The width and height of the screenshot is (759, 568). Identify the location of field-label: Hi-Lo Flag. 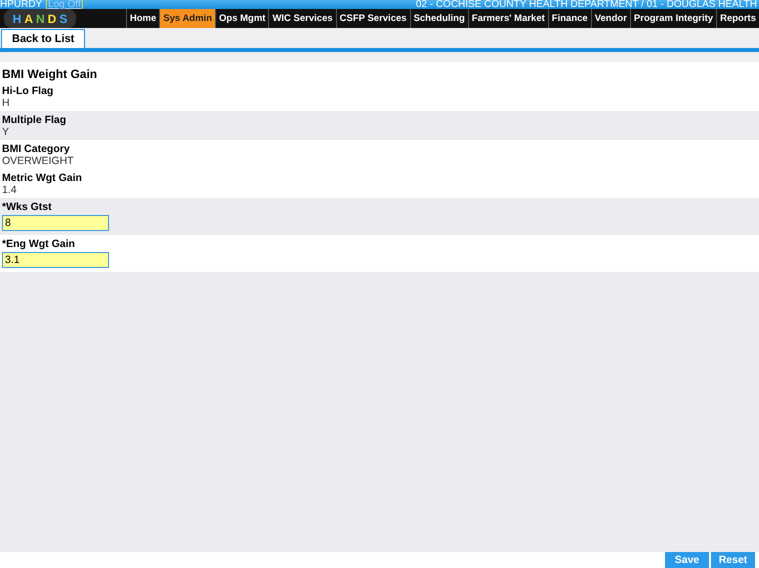
(28, 91).